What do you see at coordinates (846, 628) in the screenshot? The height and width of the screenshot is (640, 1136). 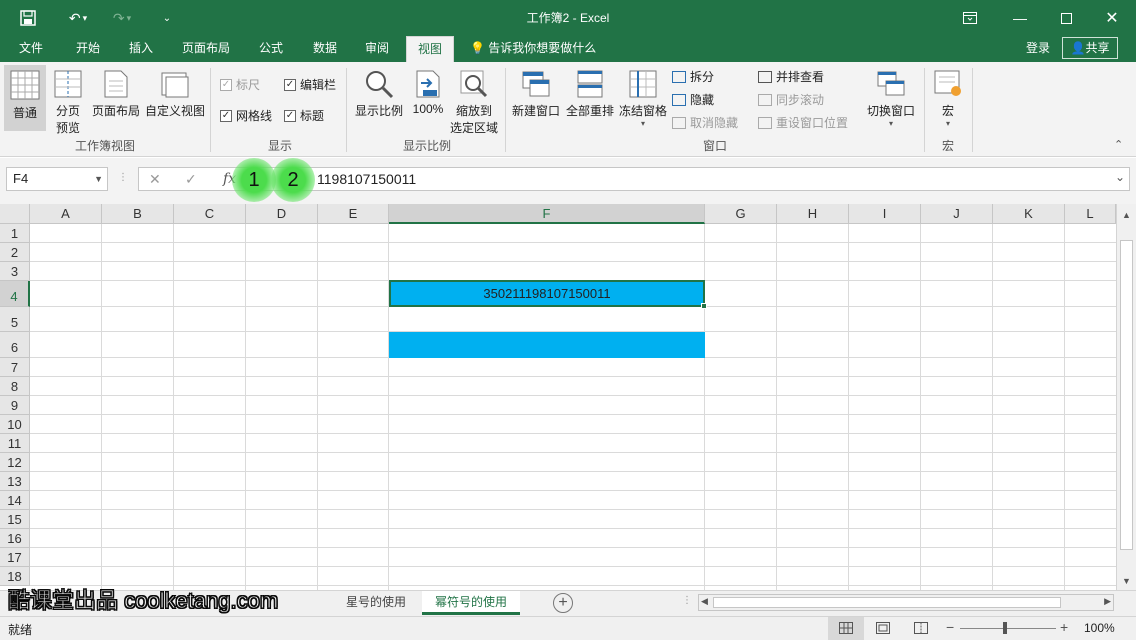 I see `normal-view-status-icon` at bounding box center [846, 628].